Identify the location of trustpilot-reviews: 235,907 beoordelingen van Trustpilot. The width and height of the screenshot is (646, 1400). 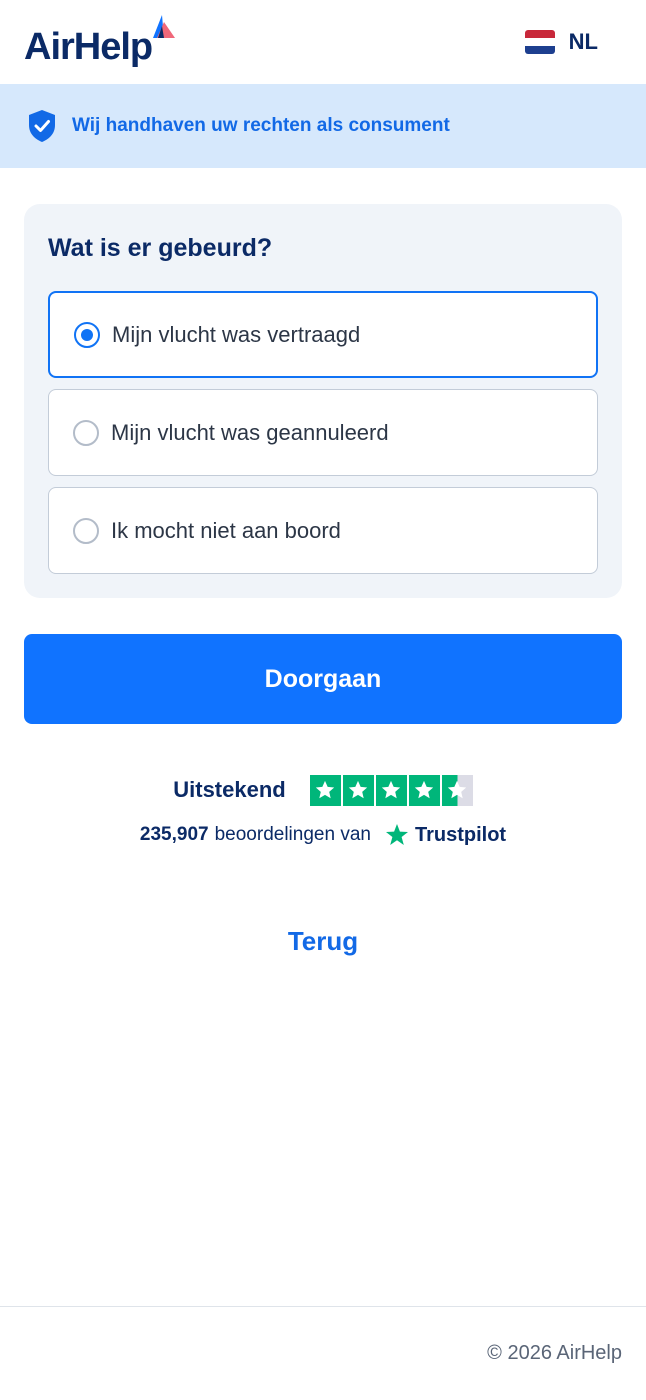
(323, 835).